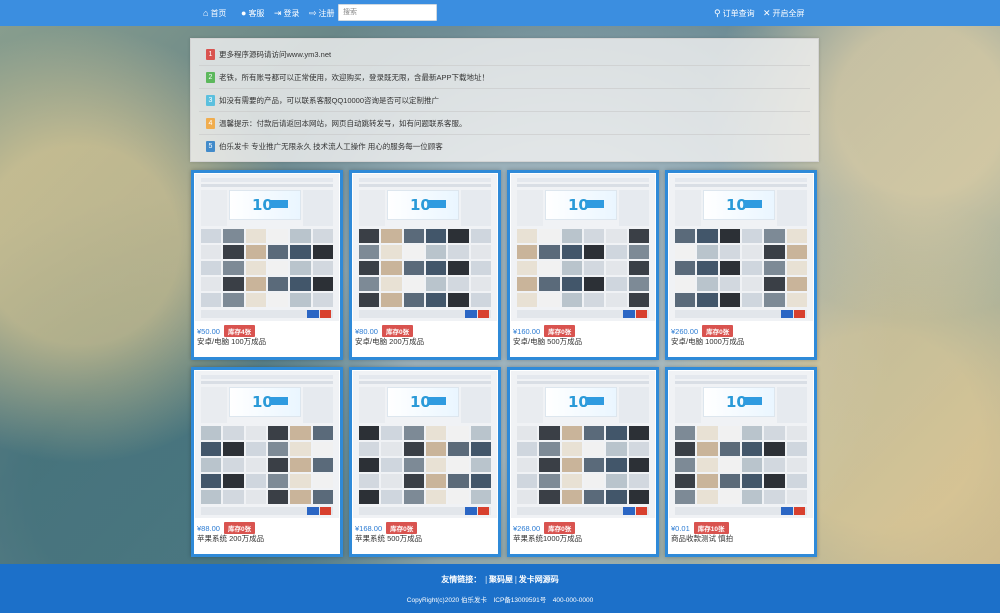 This screenshot has height=613, width=1000. I want to click on product-card: 10 ¥260.00 库存0张 安卓/电脑 1000万成品, so click(741, 265).